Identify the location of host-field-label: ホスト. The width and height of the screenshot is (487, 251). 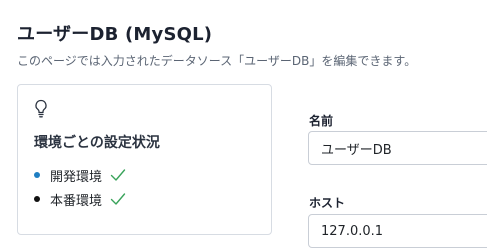
(327, 203).